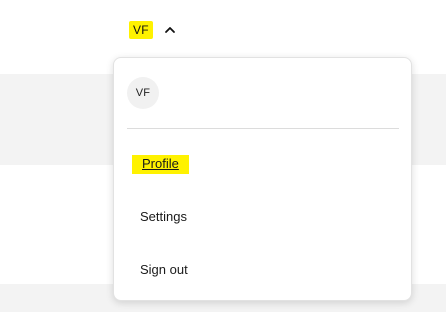 This screenshot has height=312, width=446. What do you see at coordinates (263, 128) in the screenshot?
I see `menu-divider` at bounding box center [263, 128].